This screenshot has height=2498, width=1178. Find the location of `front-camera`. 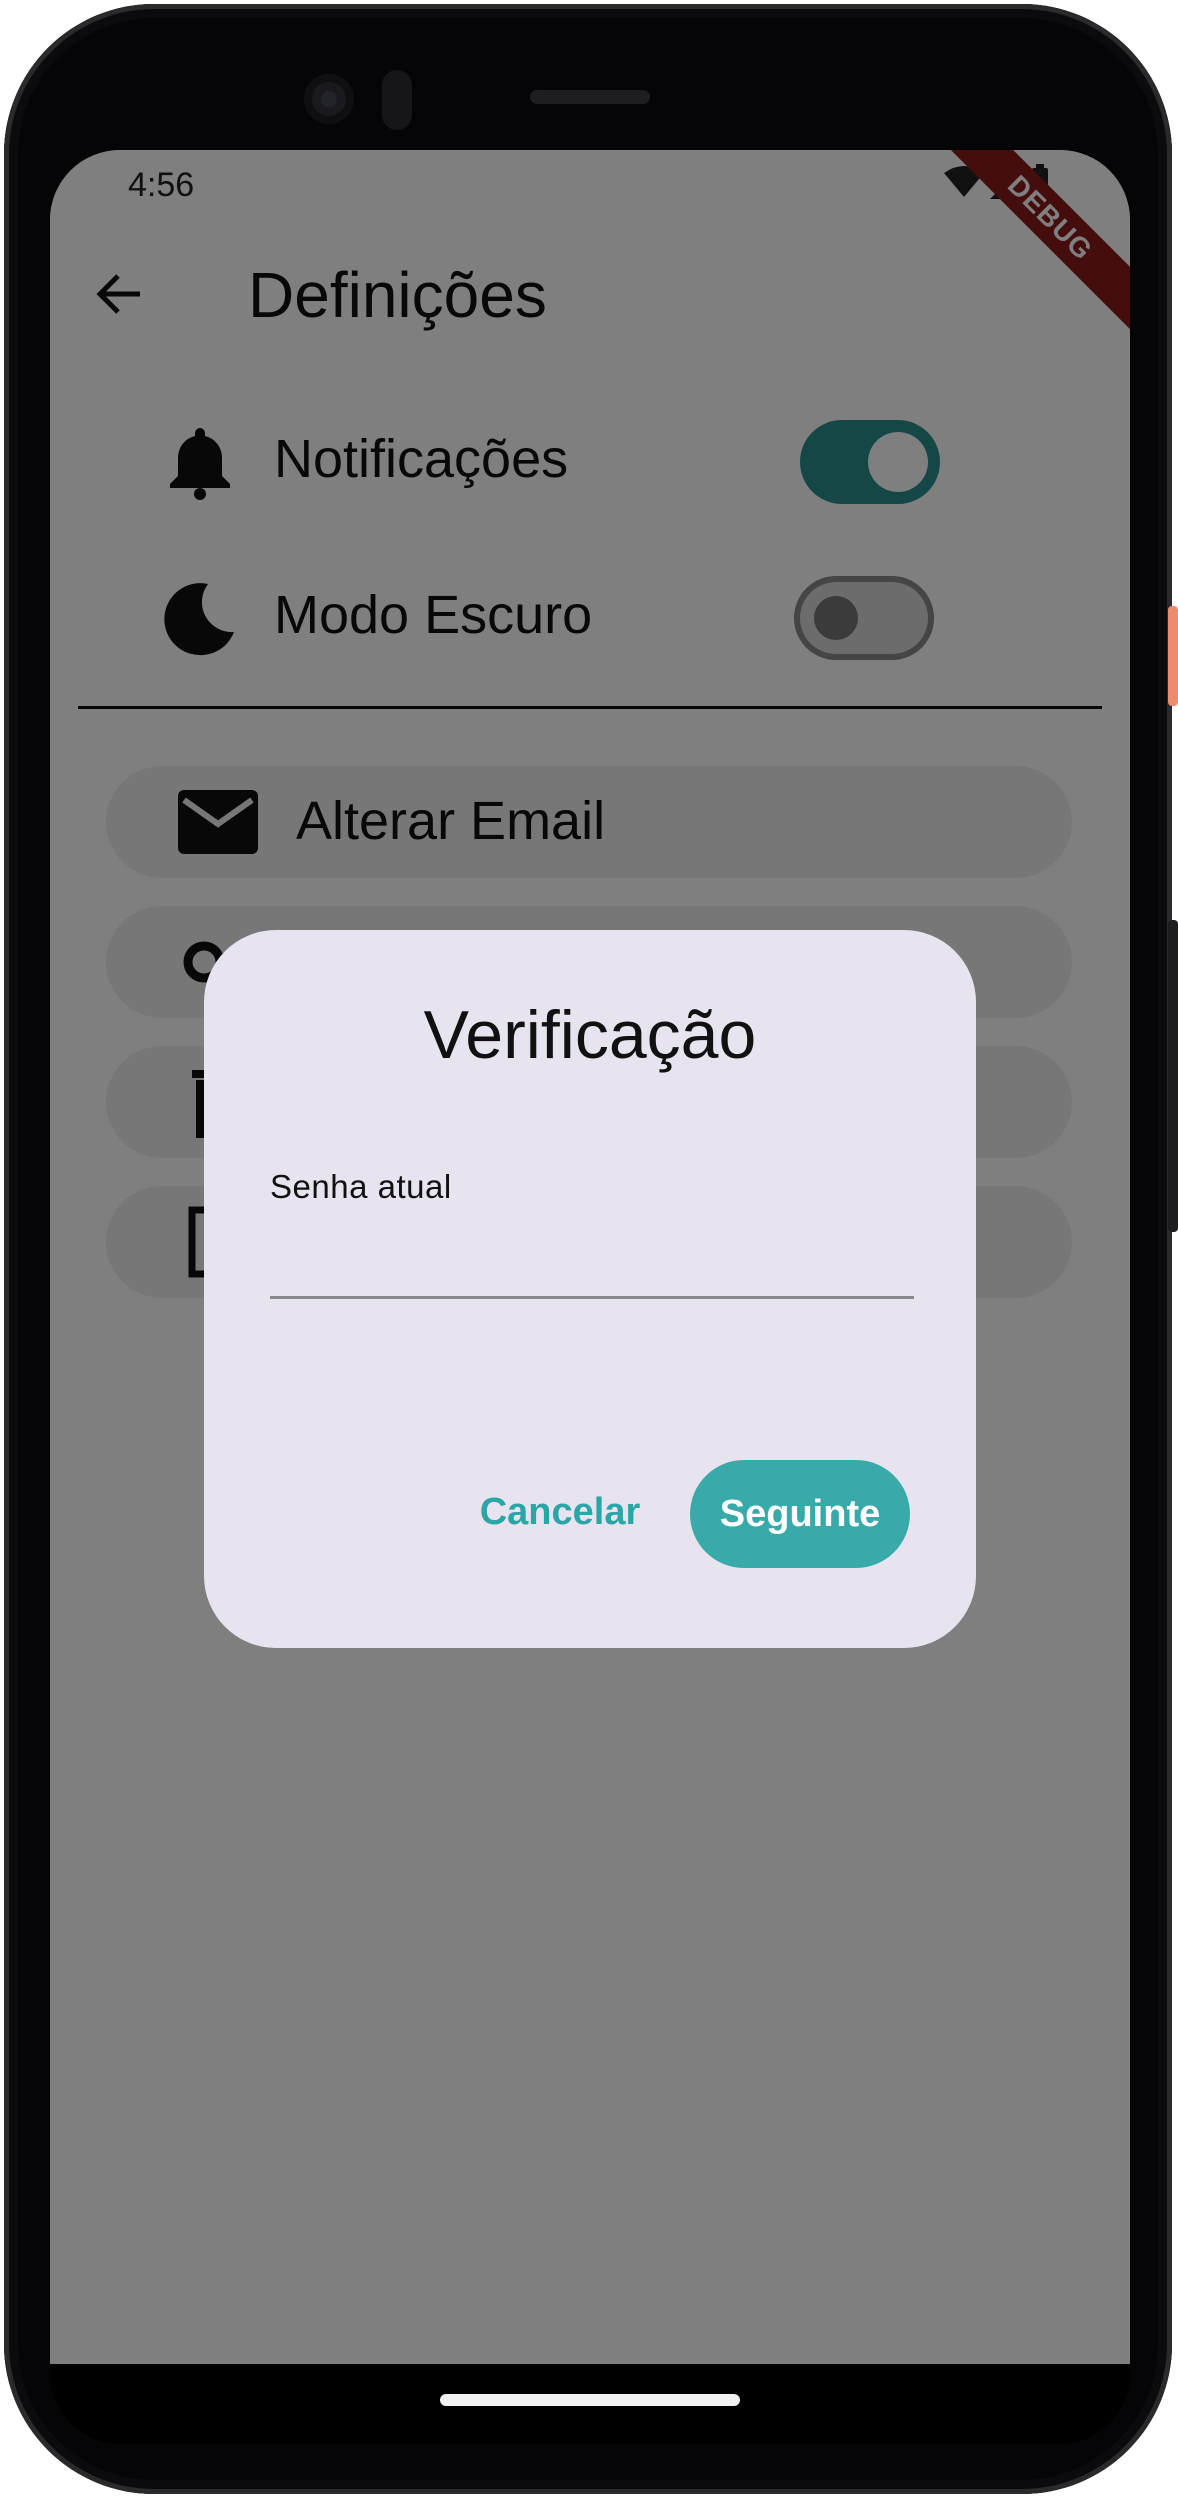

front-camera is located at coordinates (329, 99).